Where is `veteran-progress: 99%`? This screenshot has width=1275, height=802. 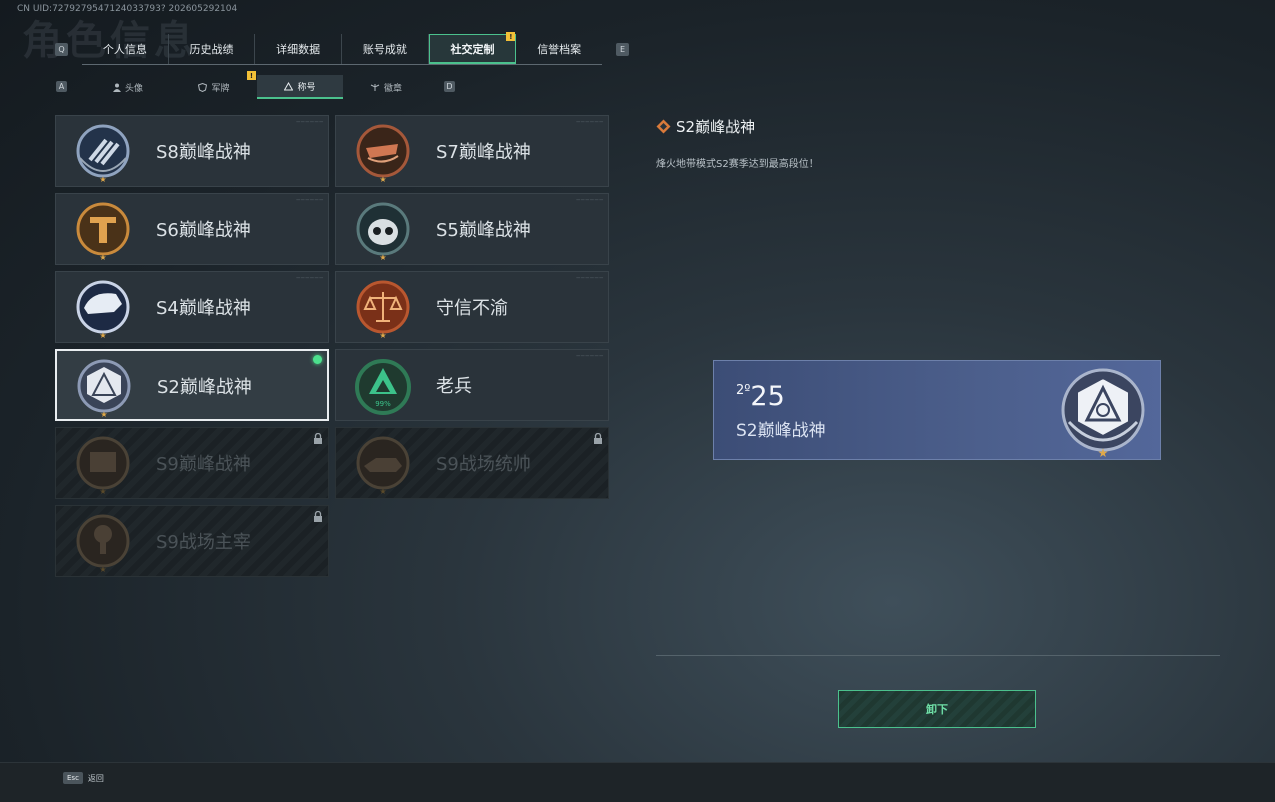 veteran-progress: 99% is located at coordinates (383, 404).